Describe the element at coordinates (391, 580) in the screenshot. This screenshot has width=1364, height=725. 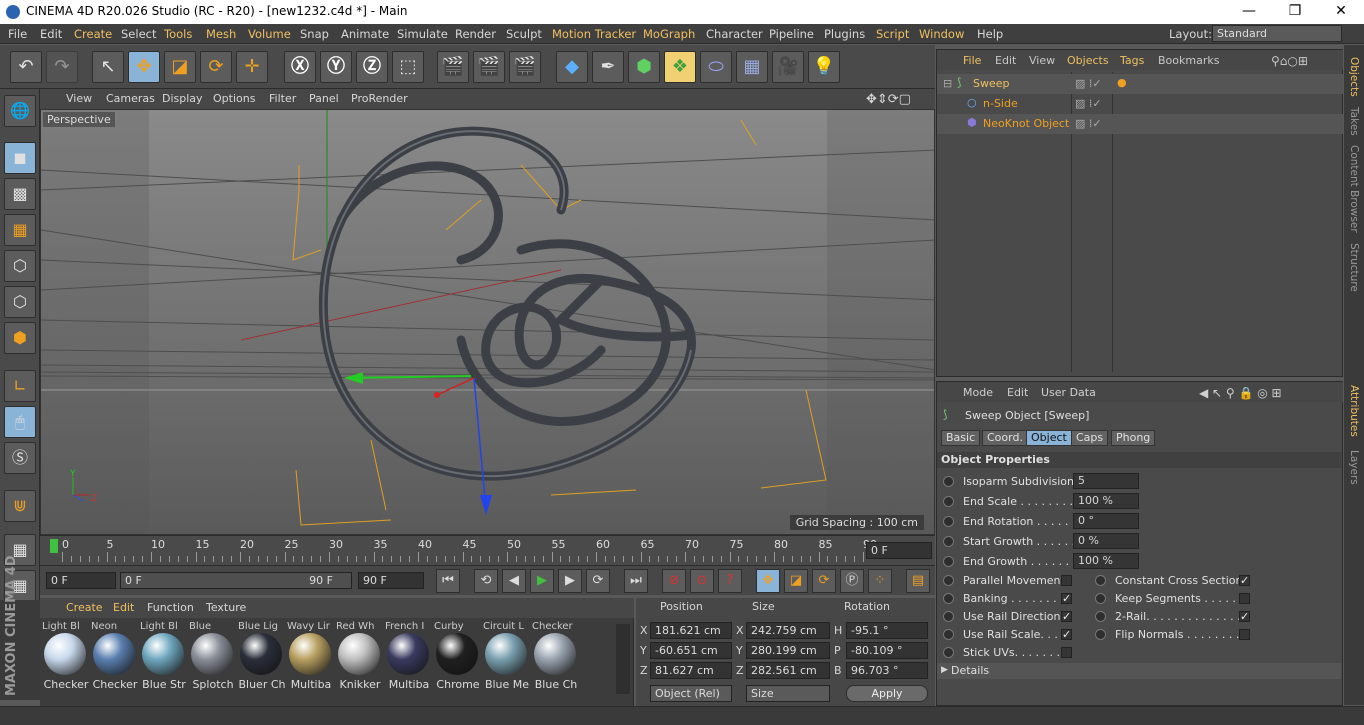
I see `end-frame-field: 90 F` at that location.